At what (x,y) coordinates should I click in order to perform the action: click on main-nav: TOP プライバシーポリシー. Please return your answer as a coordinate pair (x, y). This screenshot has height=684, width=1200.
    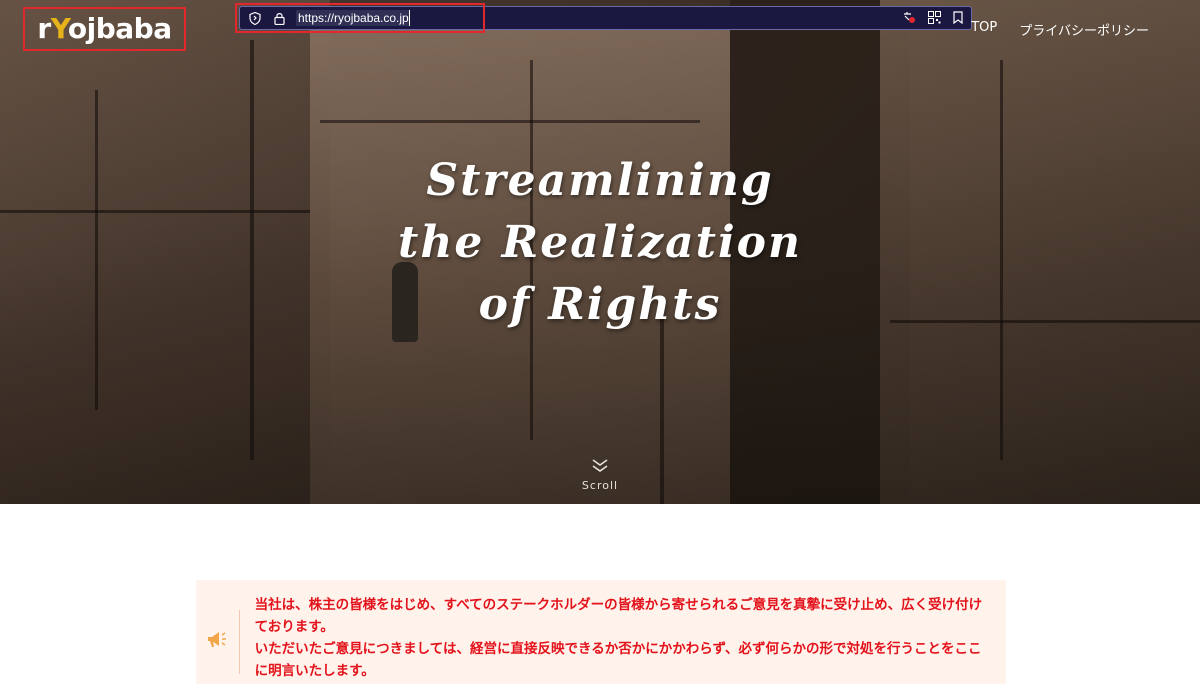
    Looking at the image, I should click on (1060, 29).